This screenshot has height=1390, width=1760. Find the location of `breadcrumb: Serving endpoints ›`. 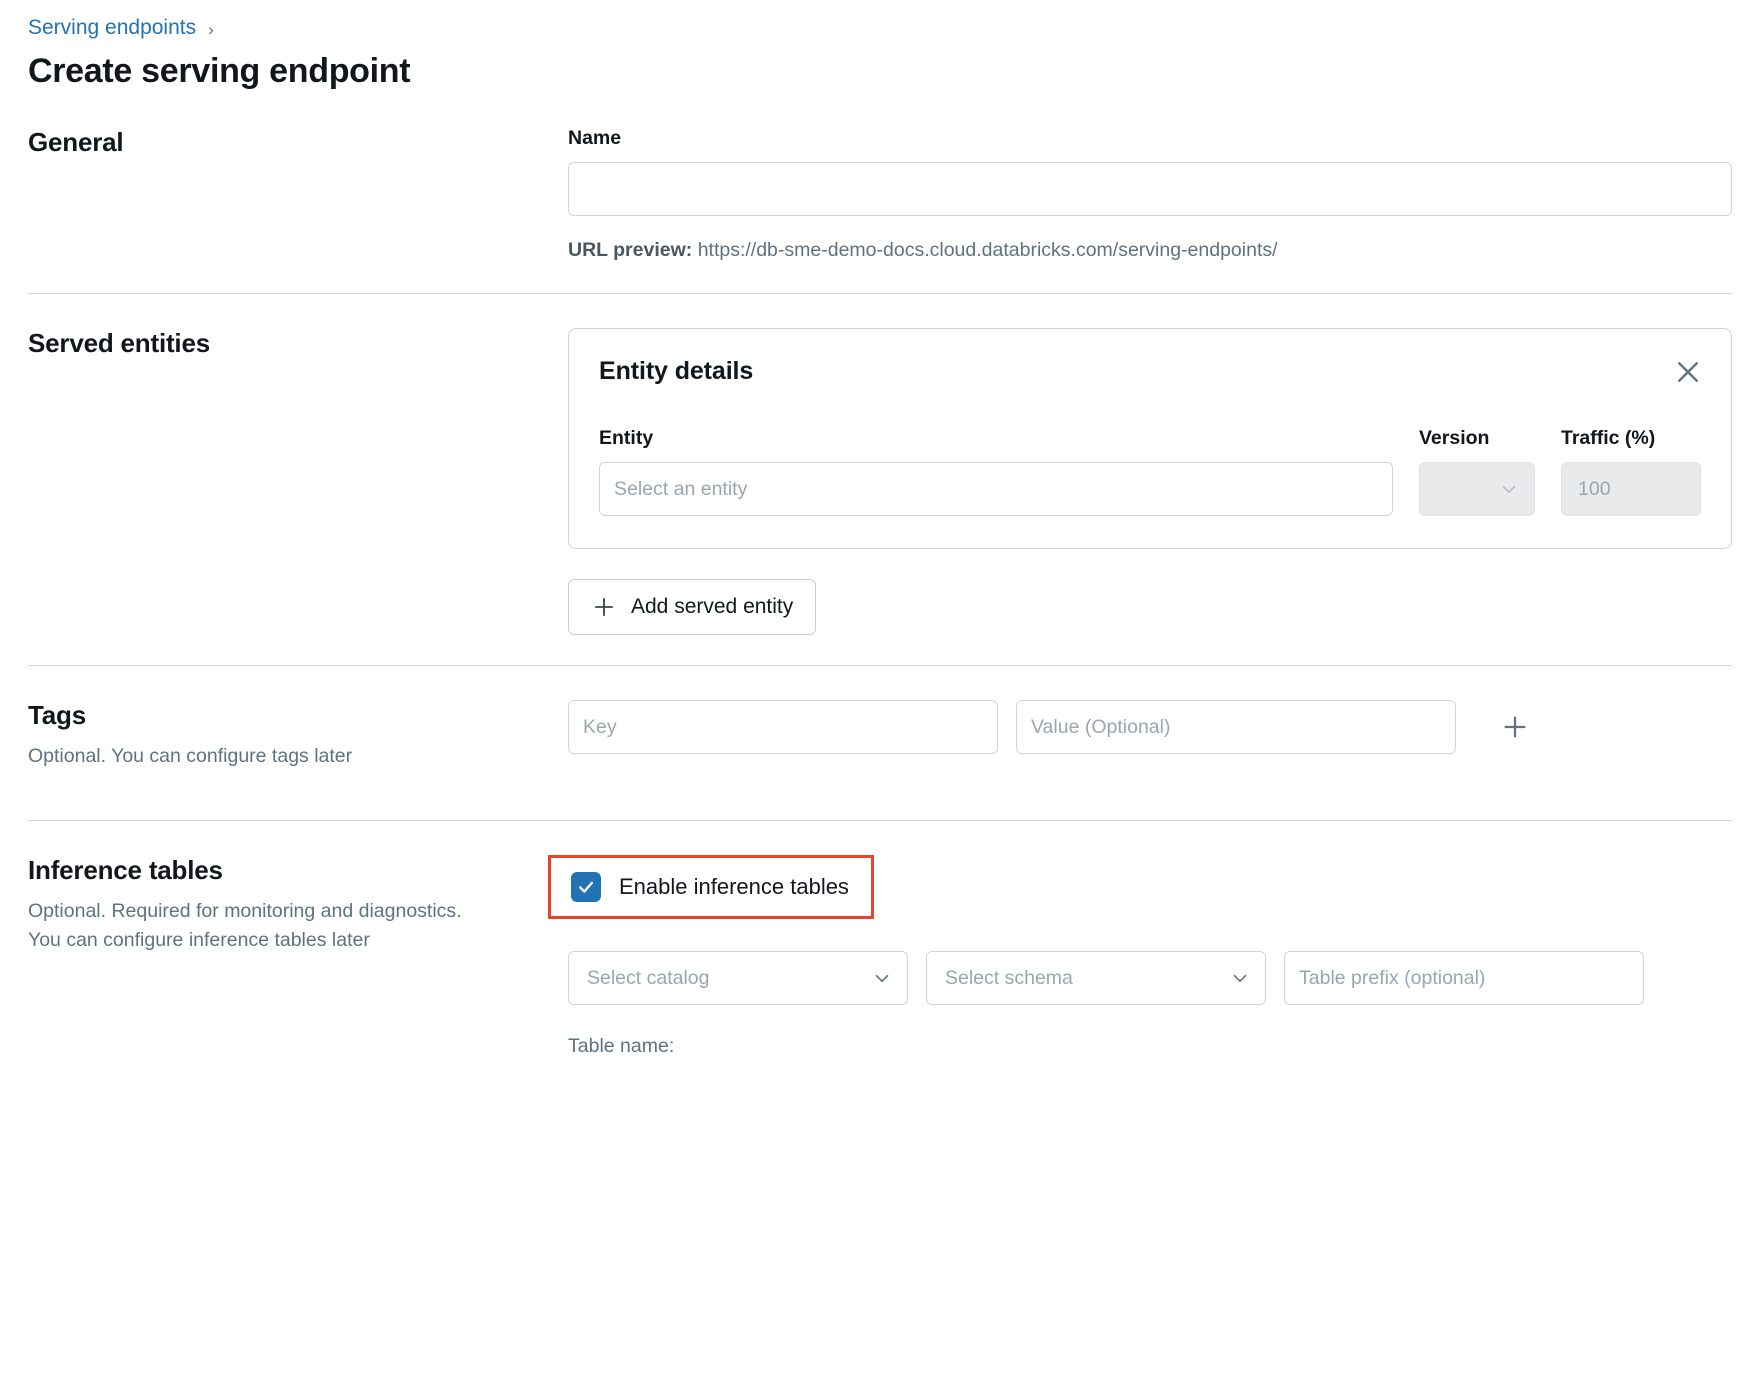

breadcrumb: Serving endpoints › is located at coordinates (880, 19).